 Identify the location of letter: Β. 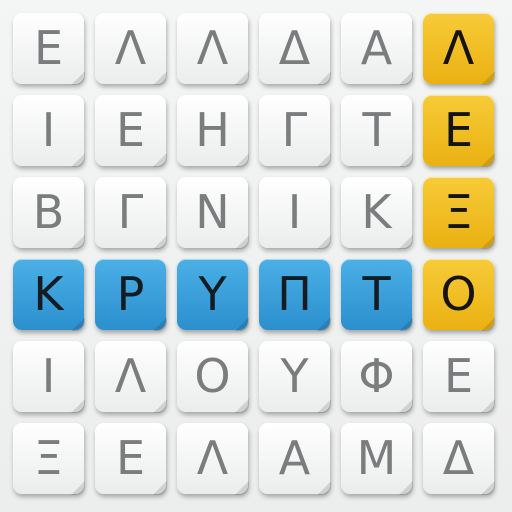
(48, 211).